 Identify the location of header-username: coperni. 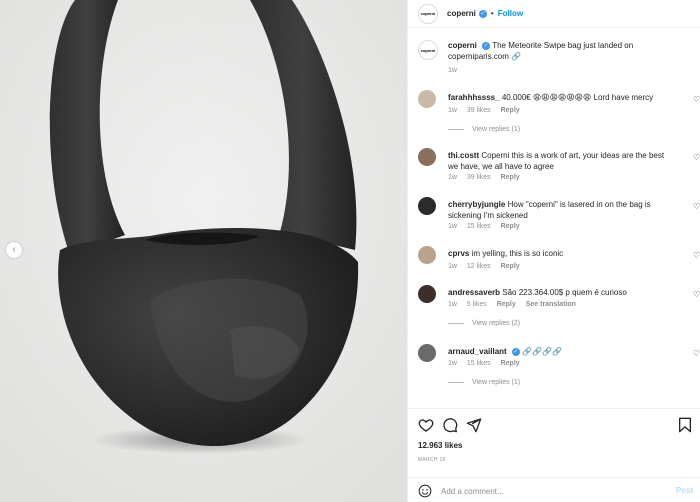
(461, 13).